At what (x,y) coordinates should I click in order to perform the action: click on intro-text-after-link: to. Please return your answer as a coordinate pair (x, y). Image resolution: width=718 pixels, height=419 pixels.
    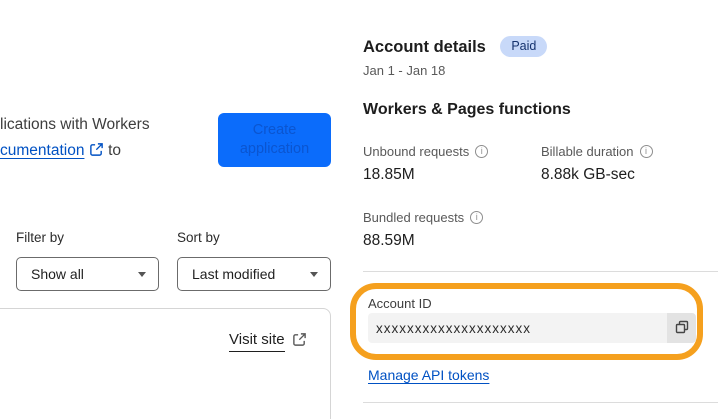
    Looking at the image, I should click on (112, 150).